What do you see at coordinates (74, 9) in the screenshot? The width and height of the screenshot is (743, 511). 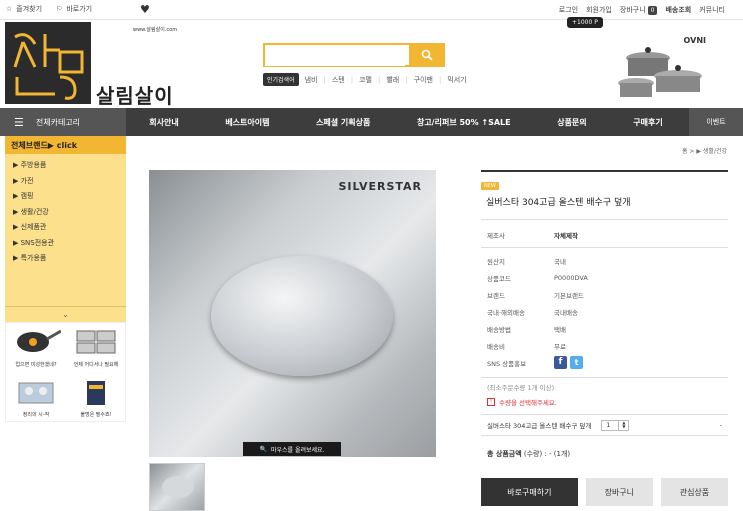 I see `shortcut-link: ⚐ 바로가기` at bounding box center [74, 9].